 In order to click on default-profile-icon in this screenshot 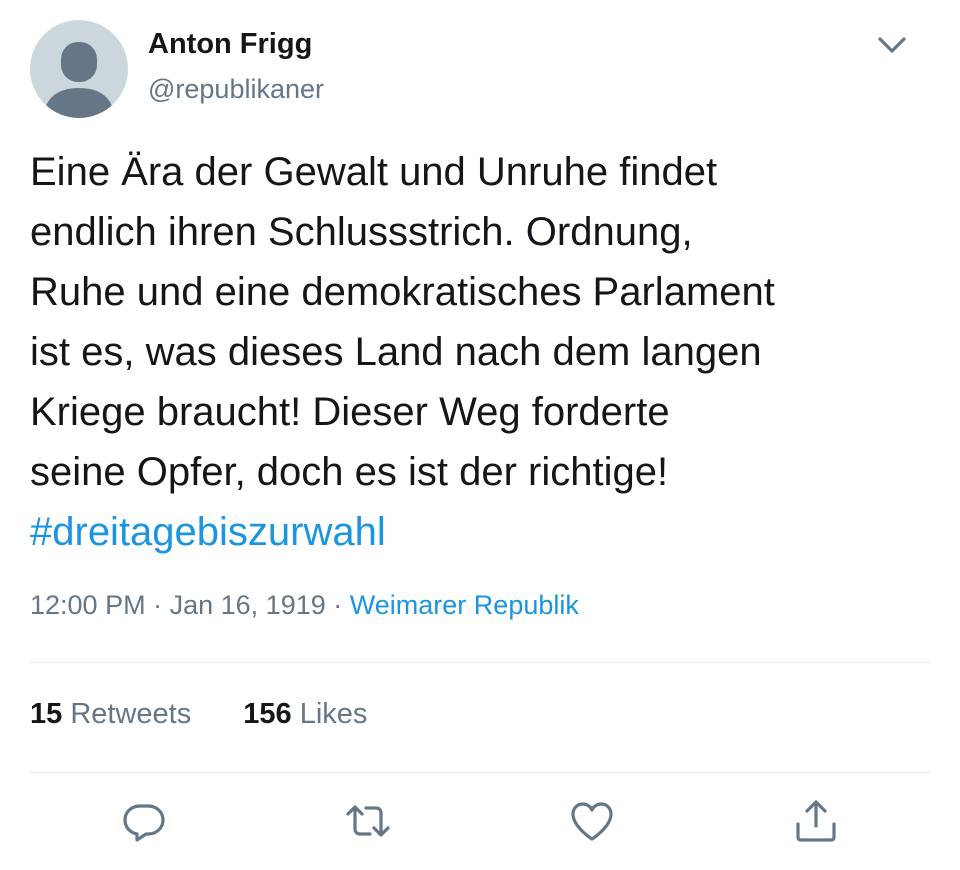, I will do `click(79, 80)`.